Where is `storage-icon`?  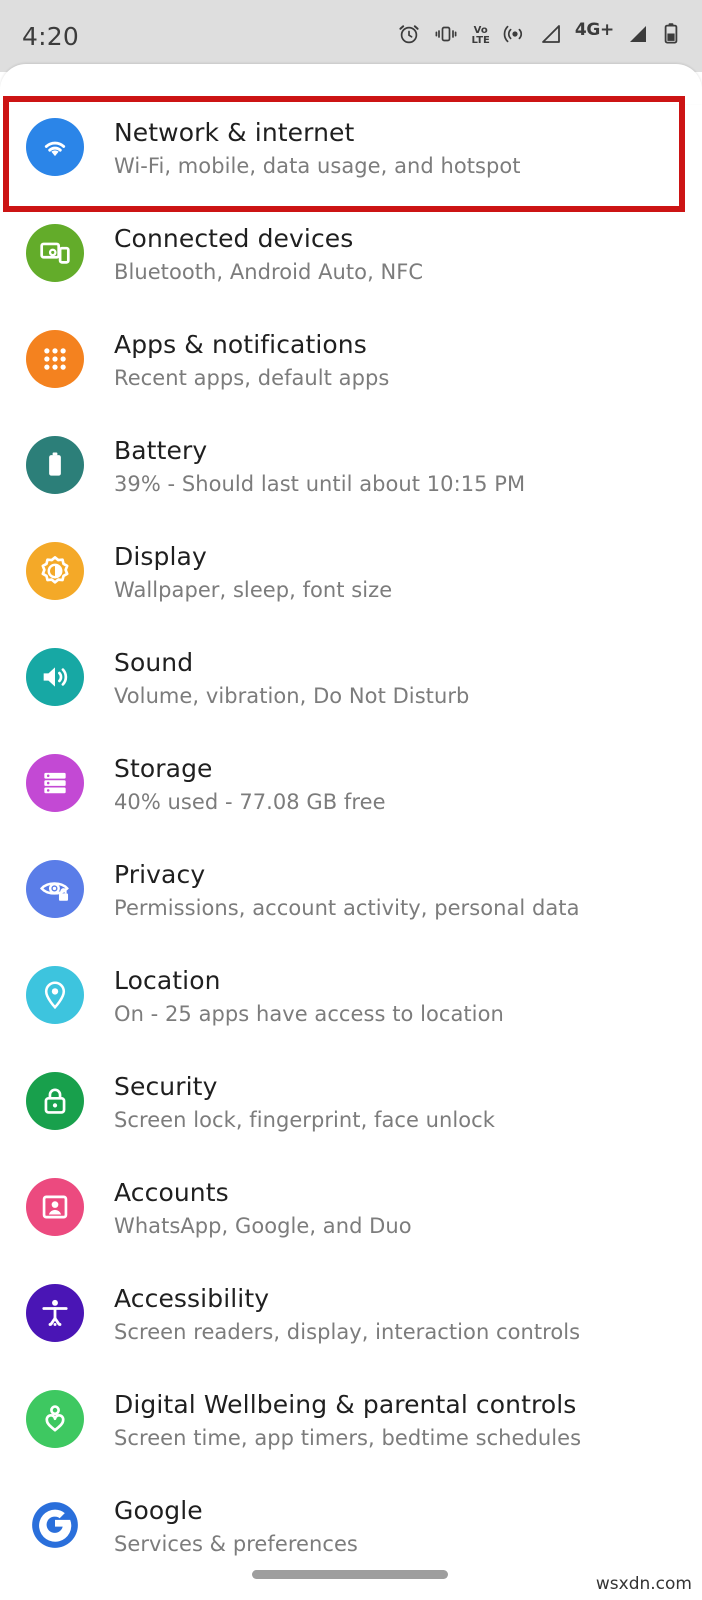 storage-icon is located at coordinates (55, 783).